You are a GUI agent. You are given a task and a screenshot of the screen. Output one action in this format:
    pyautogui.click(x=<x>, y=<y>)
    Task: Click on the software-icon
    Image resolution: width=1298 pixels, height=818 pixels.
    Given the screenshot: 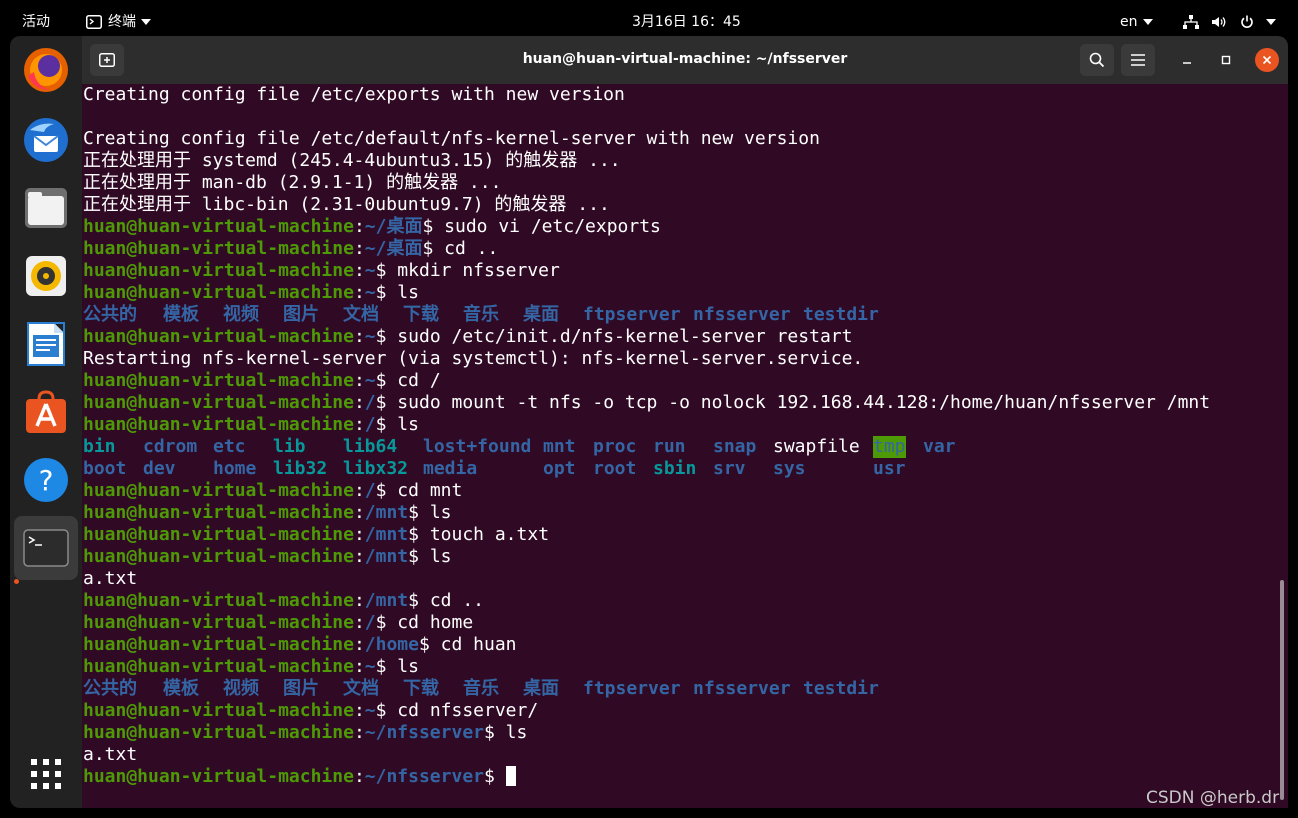 What is the action you would take?
    pyautogui.click(x=46, y=411)
    